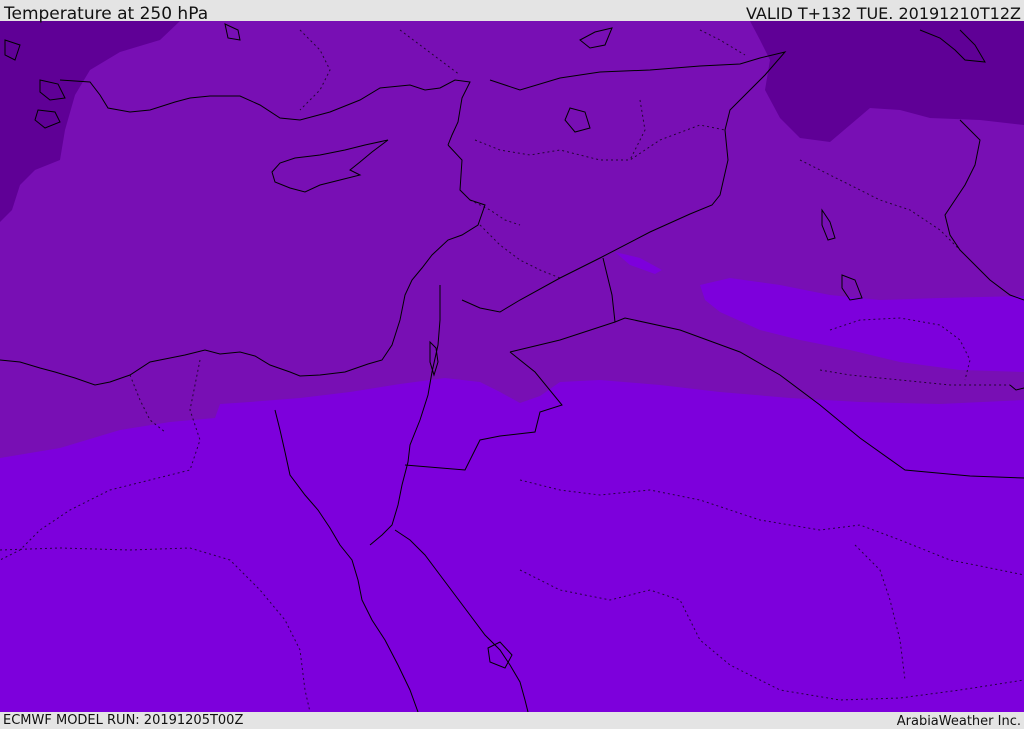 This screenshot has width=1024, height=729. What do you see at coordinates (883, 13) in the screenshot?
I see `valid-time: VALID T+132 TUE. 20191210T12Z` at bounding box center [883, 13].